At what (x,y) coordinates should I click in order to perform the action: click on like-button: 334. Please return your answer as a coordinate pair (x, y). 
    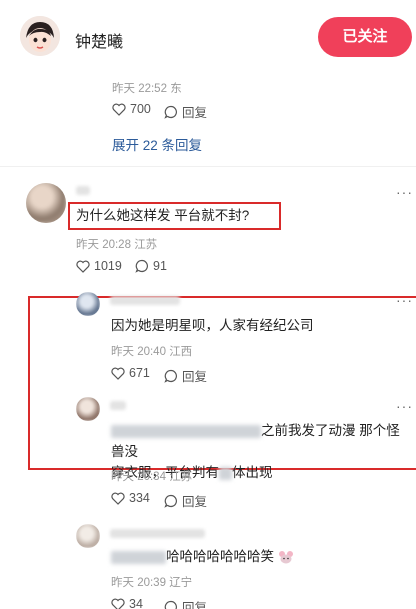
    Looking at the image, I should click on (130, 498).